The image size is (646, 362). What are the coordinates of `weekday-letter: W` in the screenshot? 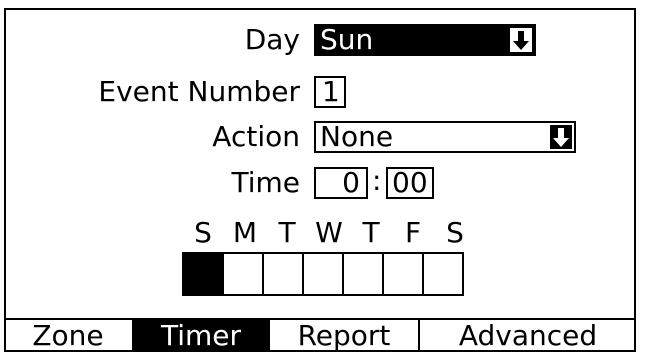 It's located at (329, 232).